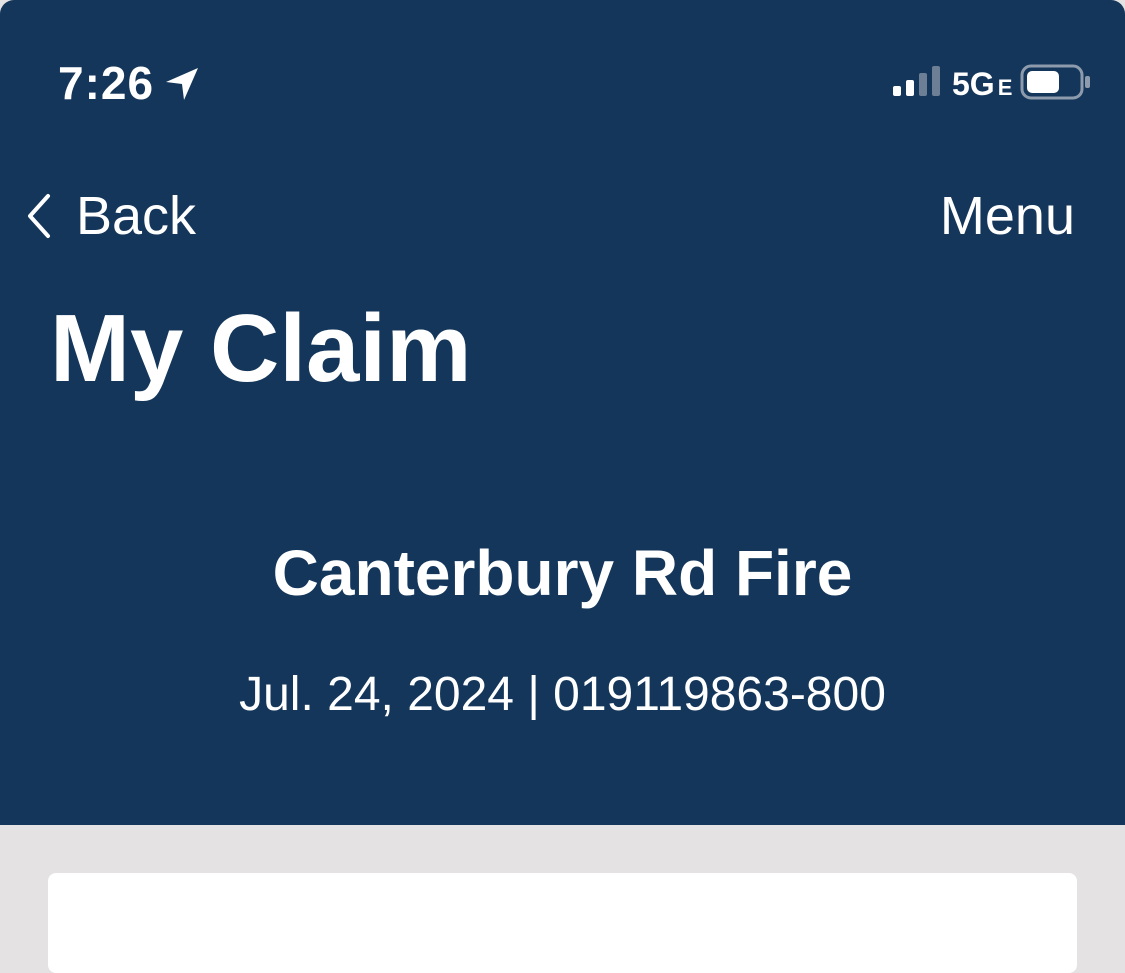  Describe the element at coordinates (918, 82) in the screenshot. I see `signal-icon` at that location.